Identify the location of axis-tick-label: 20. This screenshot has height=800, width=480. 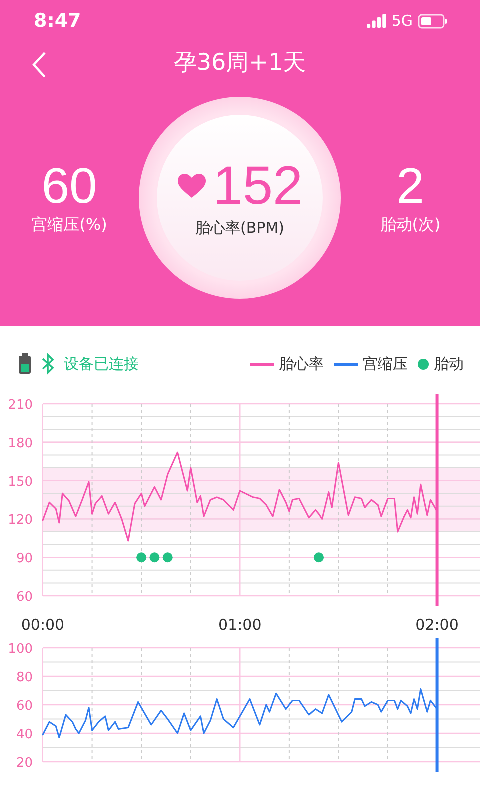
(24, 763).